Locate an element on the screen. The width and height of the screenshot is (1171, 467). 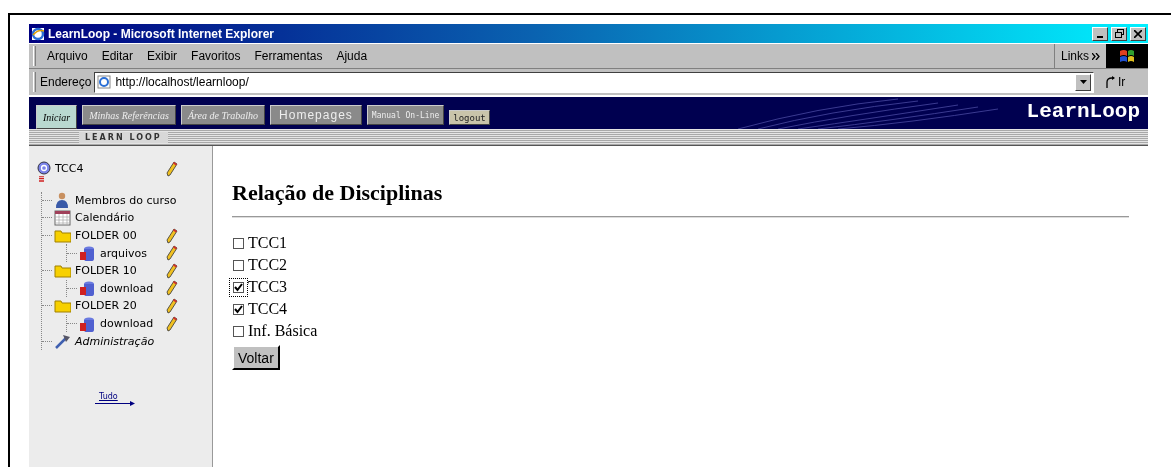
menu-item: Ferramentas is located at coordinates (288, 56).